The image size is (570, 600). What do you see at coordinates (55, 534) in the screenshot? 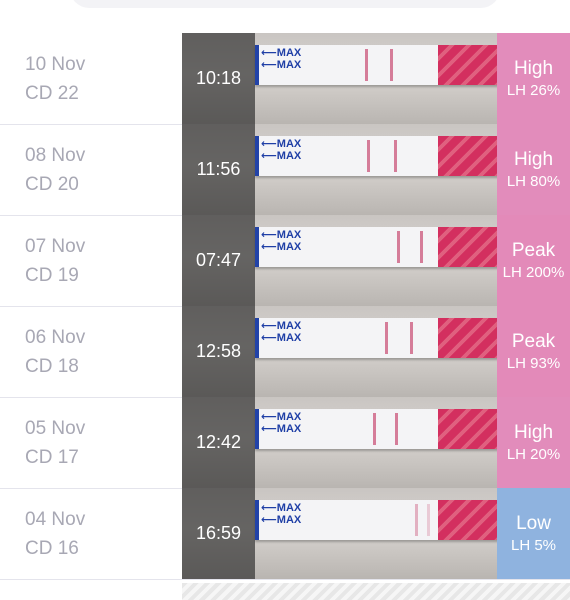
I see `date-column: 04 Nov CD 16` at bounding box center [55, 534].